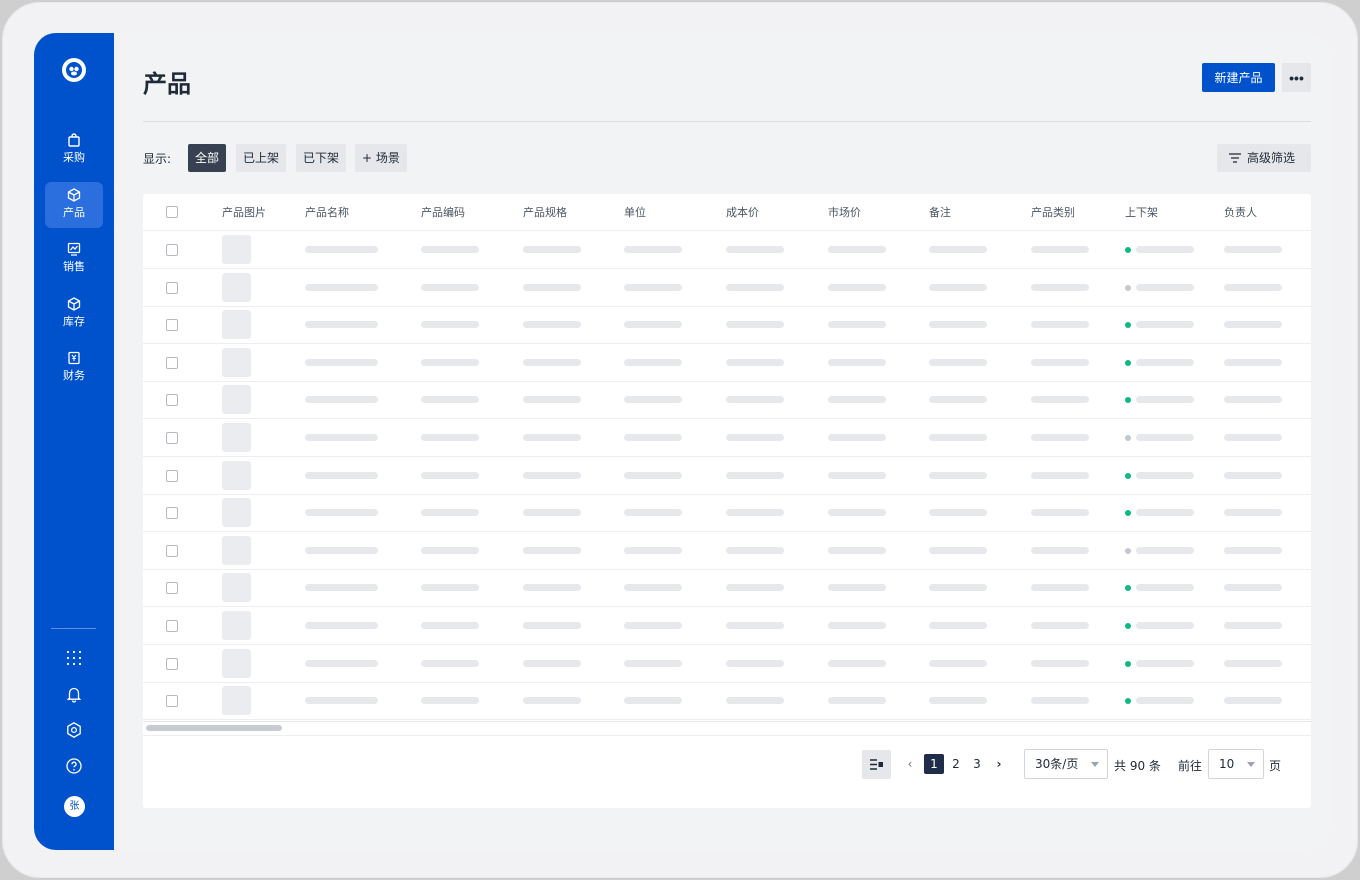 The image size is (1360, 880). What do you see at coordinates (74, 730) in the screenshot?
I see `settings-hexagon-icon` at bounding box center [74, 730].